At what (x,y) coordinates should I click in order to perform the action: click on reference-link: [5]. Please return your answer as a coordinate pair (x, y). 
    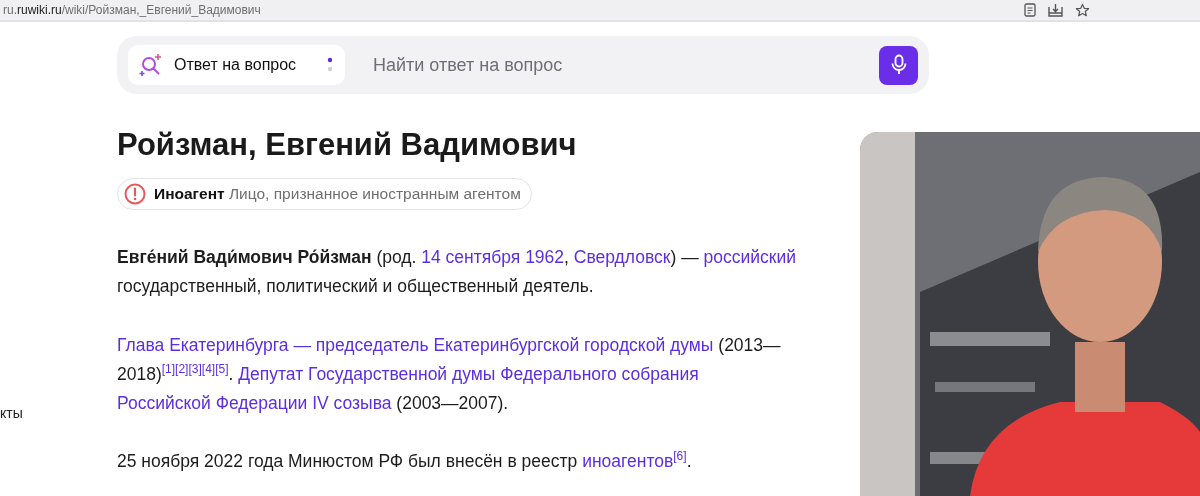
    Looking at the image, I should click on (222, 369).